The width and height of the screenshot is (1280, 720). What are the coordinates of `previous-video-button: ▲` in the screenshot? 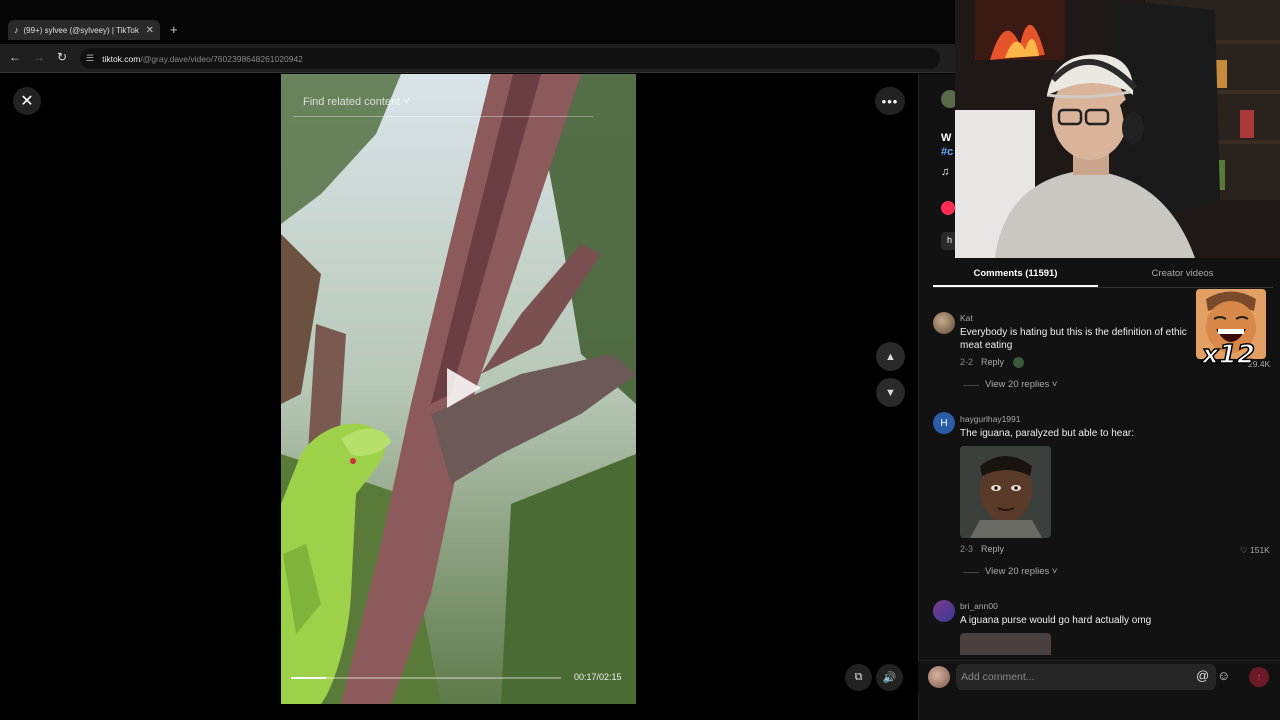 It's located at (890, 356).